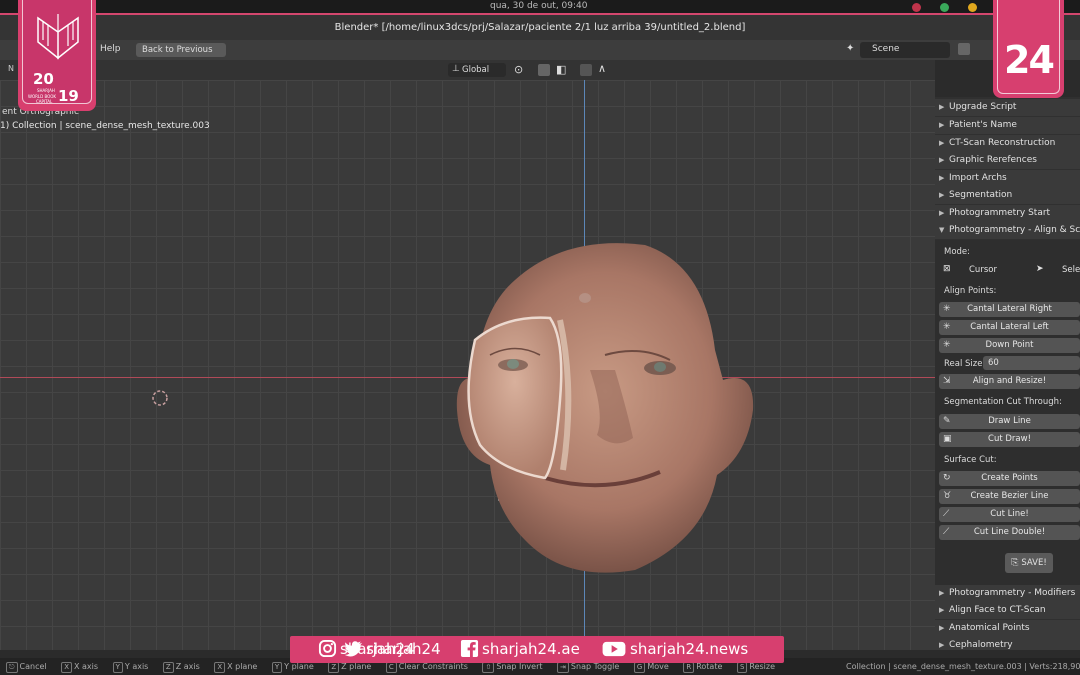 The image size is (1080, 675). I want to click on panel-item-cephalometry: ▶ Cephalometry, so click(1007, 643).